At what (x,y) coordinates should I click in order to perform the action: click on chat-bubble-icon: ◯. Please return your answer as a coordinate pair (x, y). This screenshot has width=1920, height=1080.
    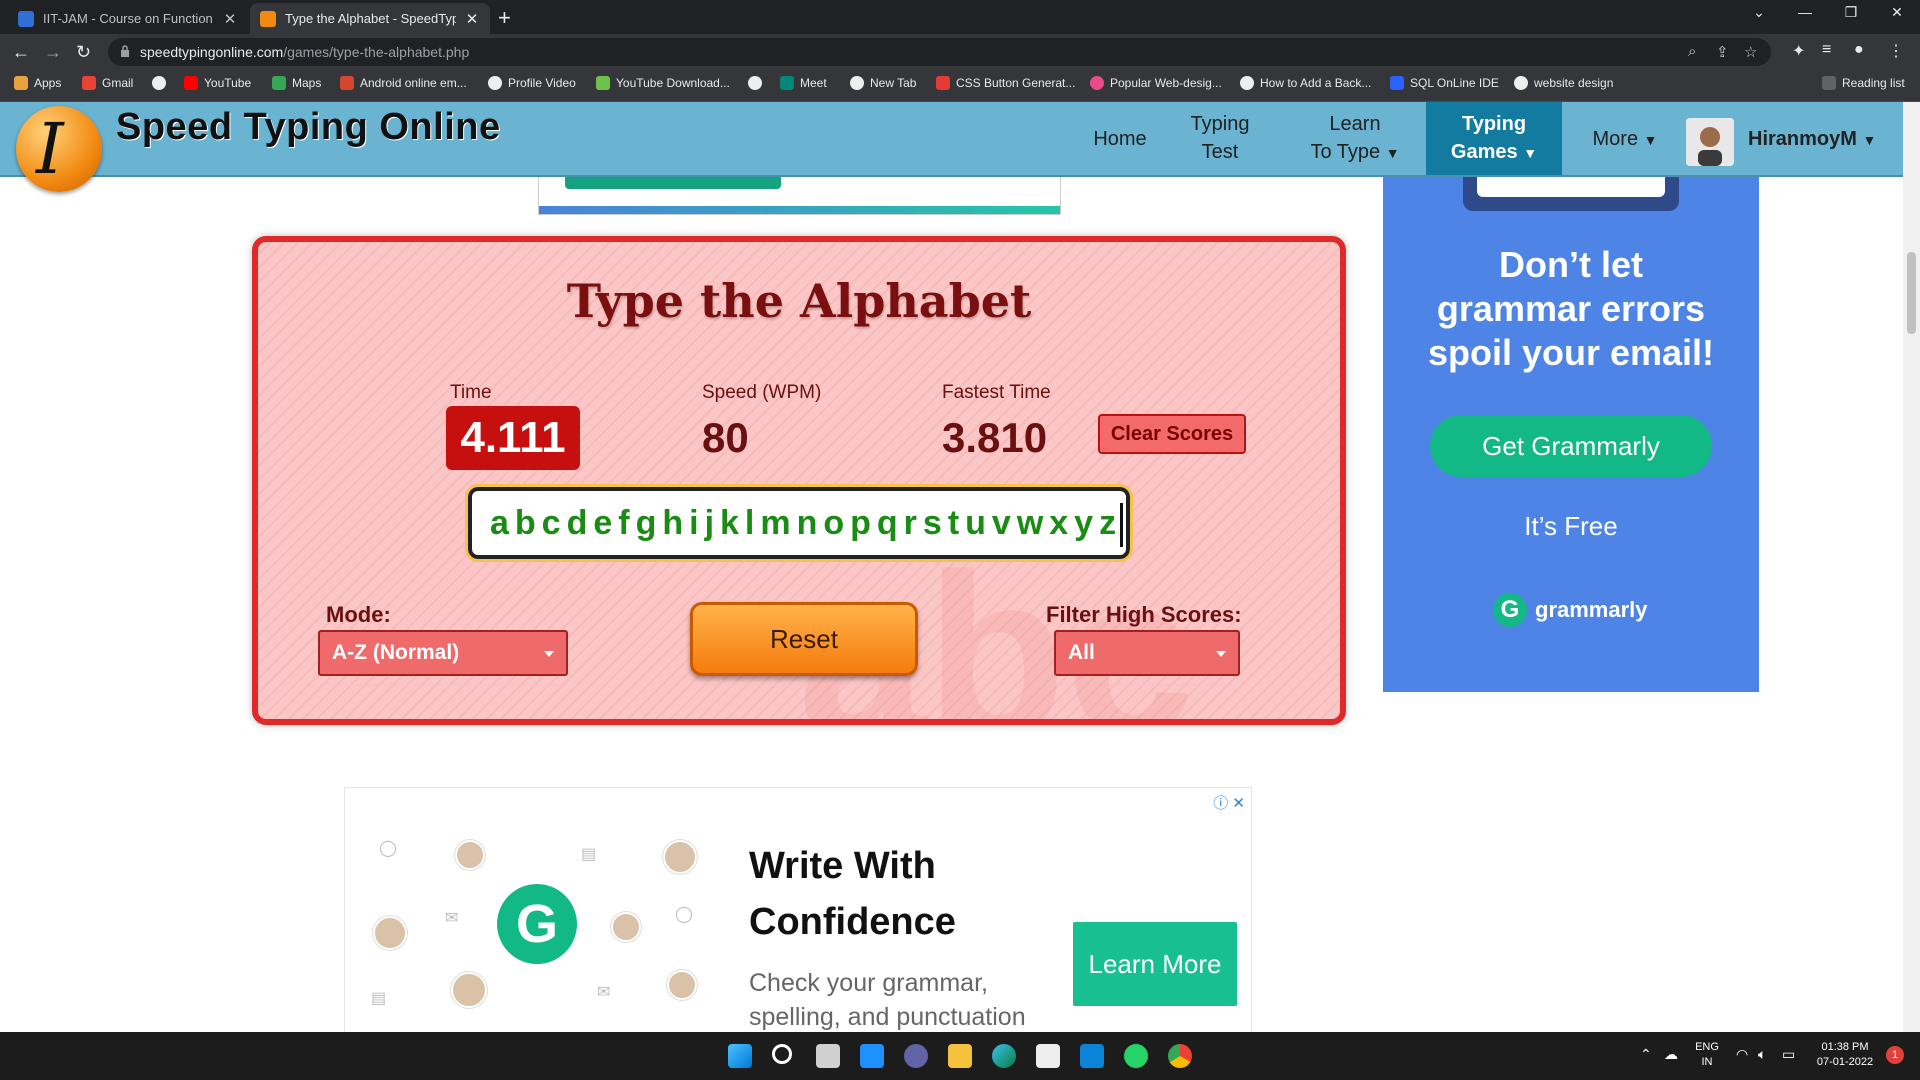
    Looking at the image, I should click on (388, 848).